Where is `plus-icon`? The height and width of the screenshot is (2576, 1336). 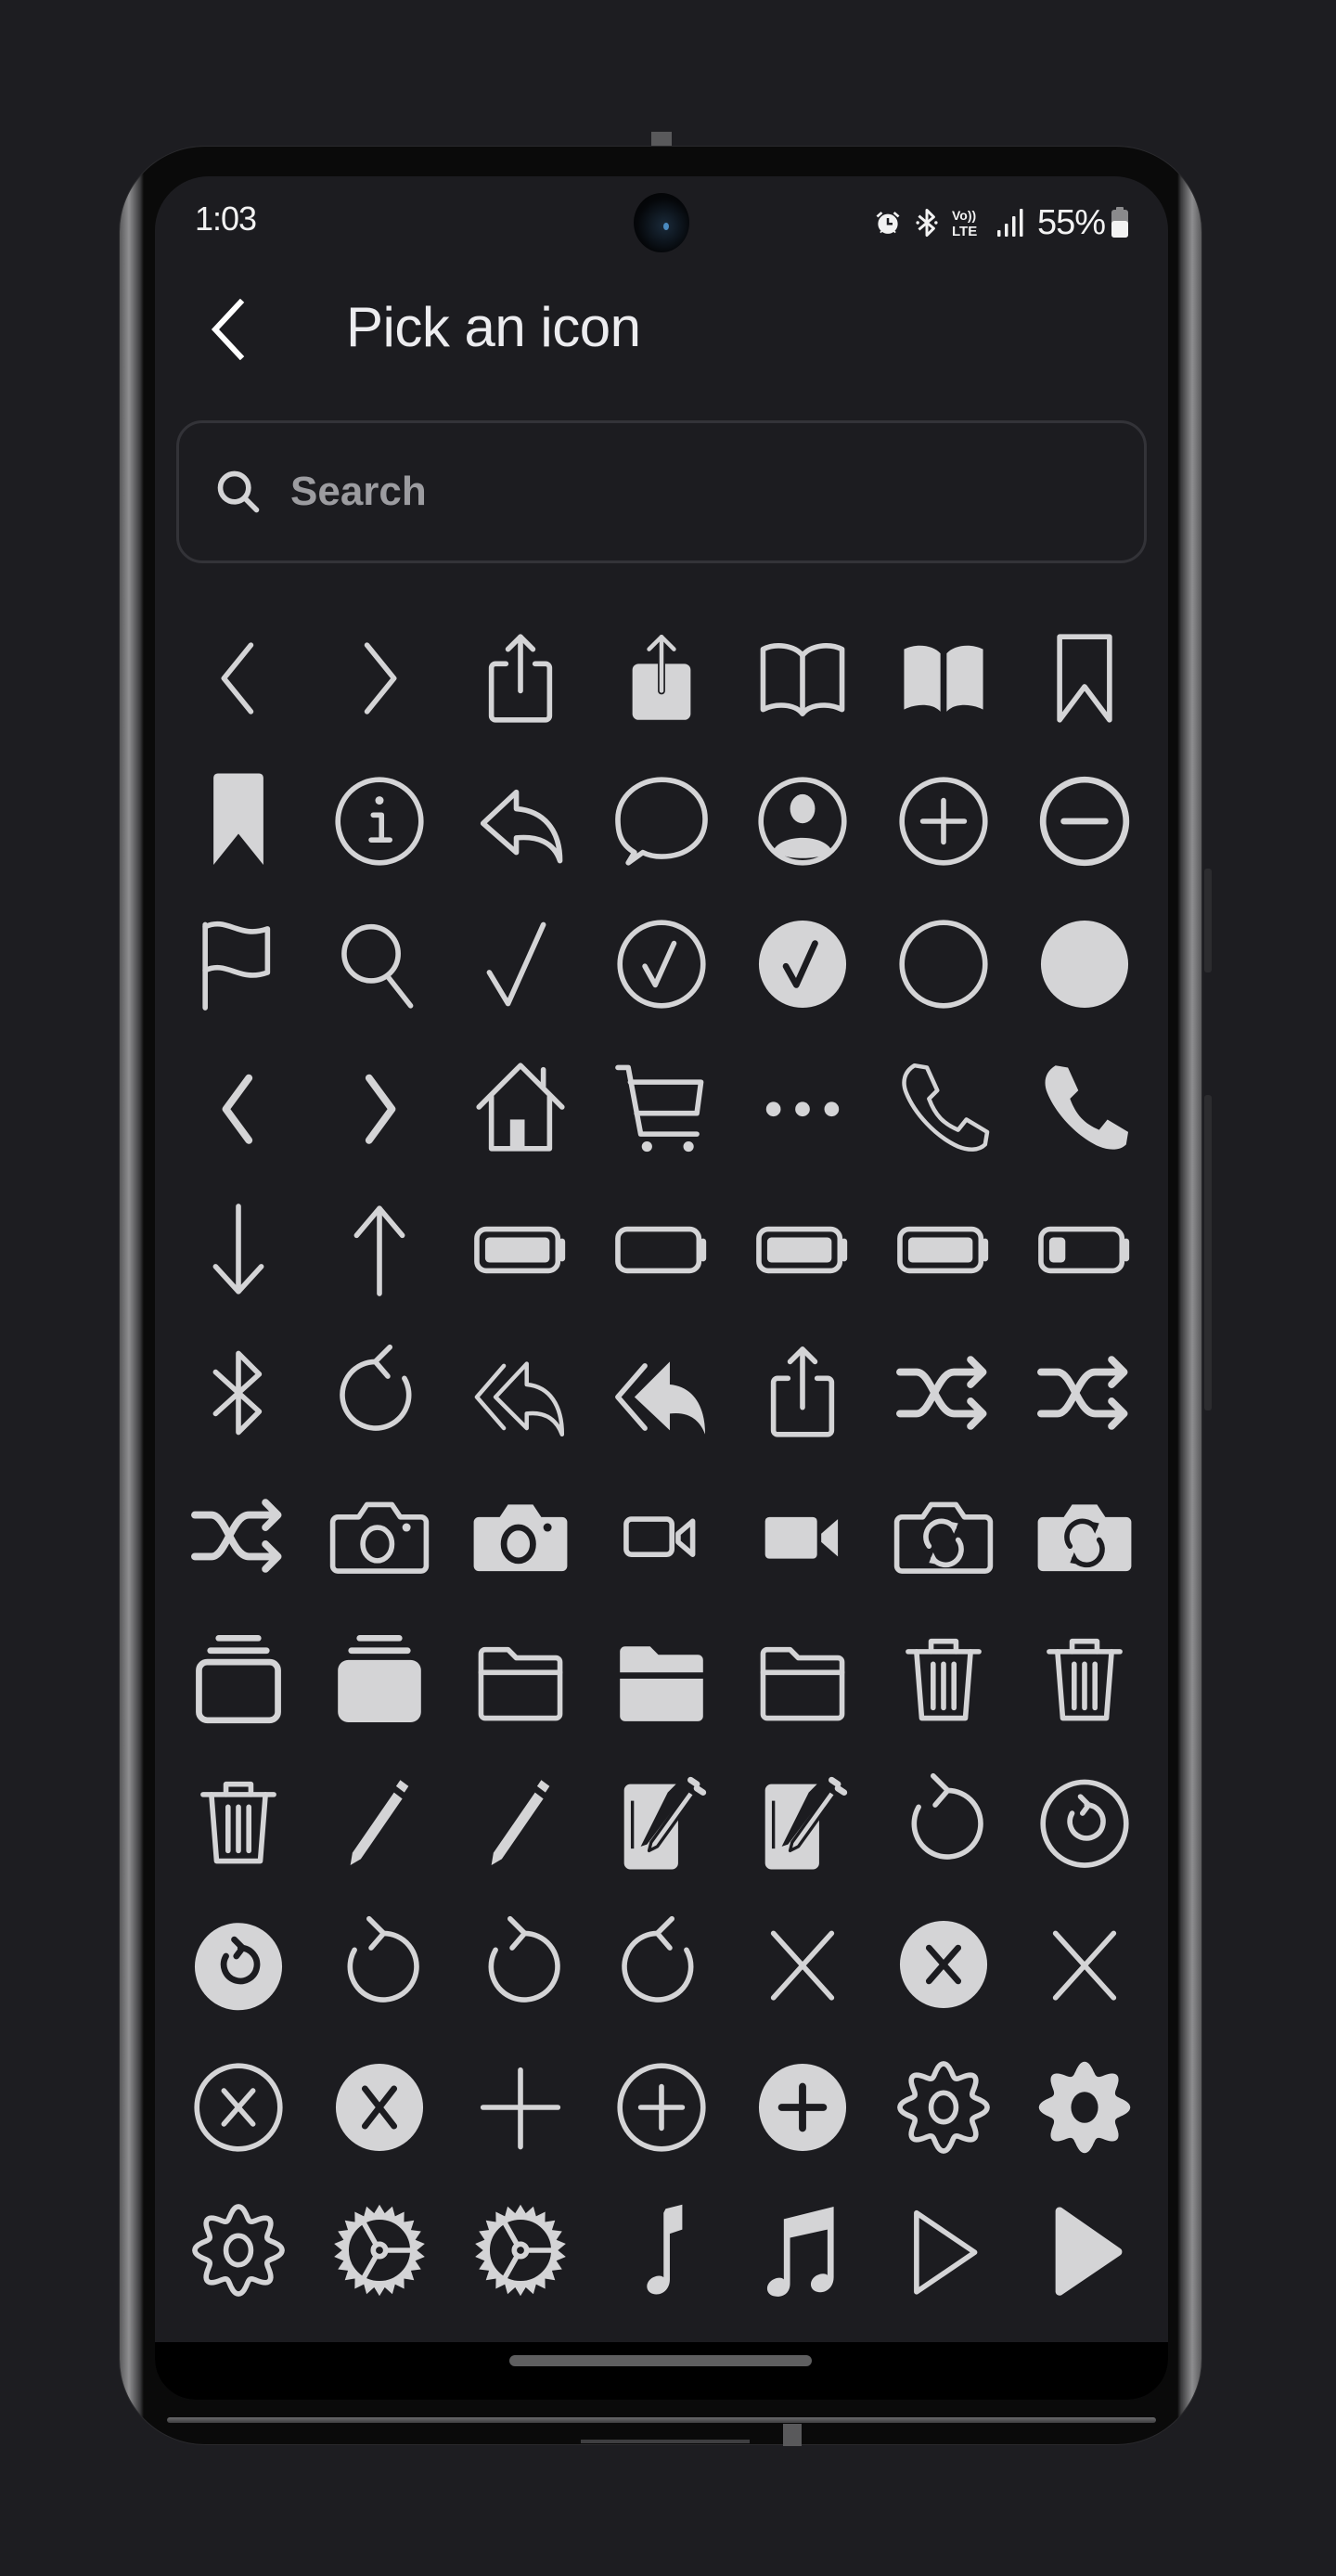
plus-icon is located at coordinates (521, 2108).